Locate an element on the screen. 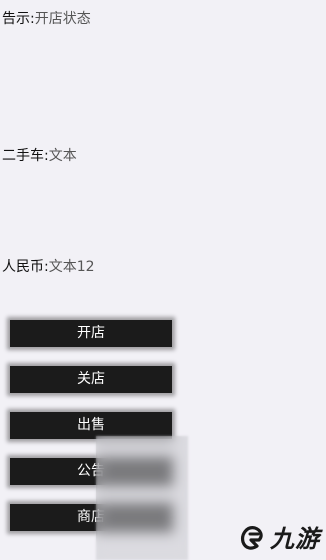 The width and height of the screenshot is (326, 560). notice-value: 开店状态 is located at coordinates (62, 19).